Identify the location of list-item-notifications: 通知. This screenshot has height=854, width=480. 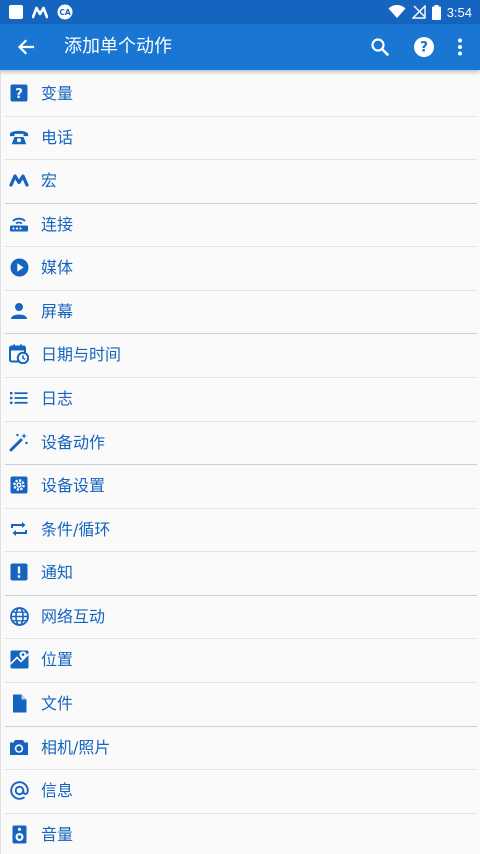
(240, 572).